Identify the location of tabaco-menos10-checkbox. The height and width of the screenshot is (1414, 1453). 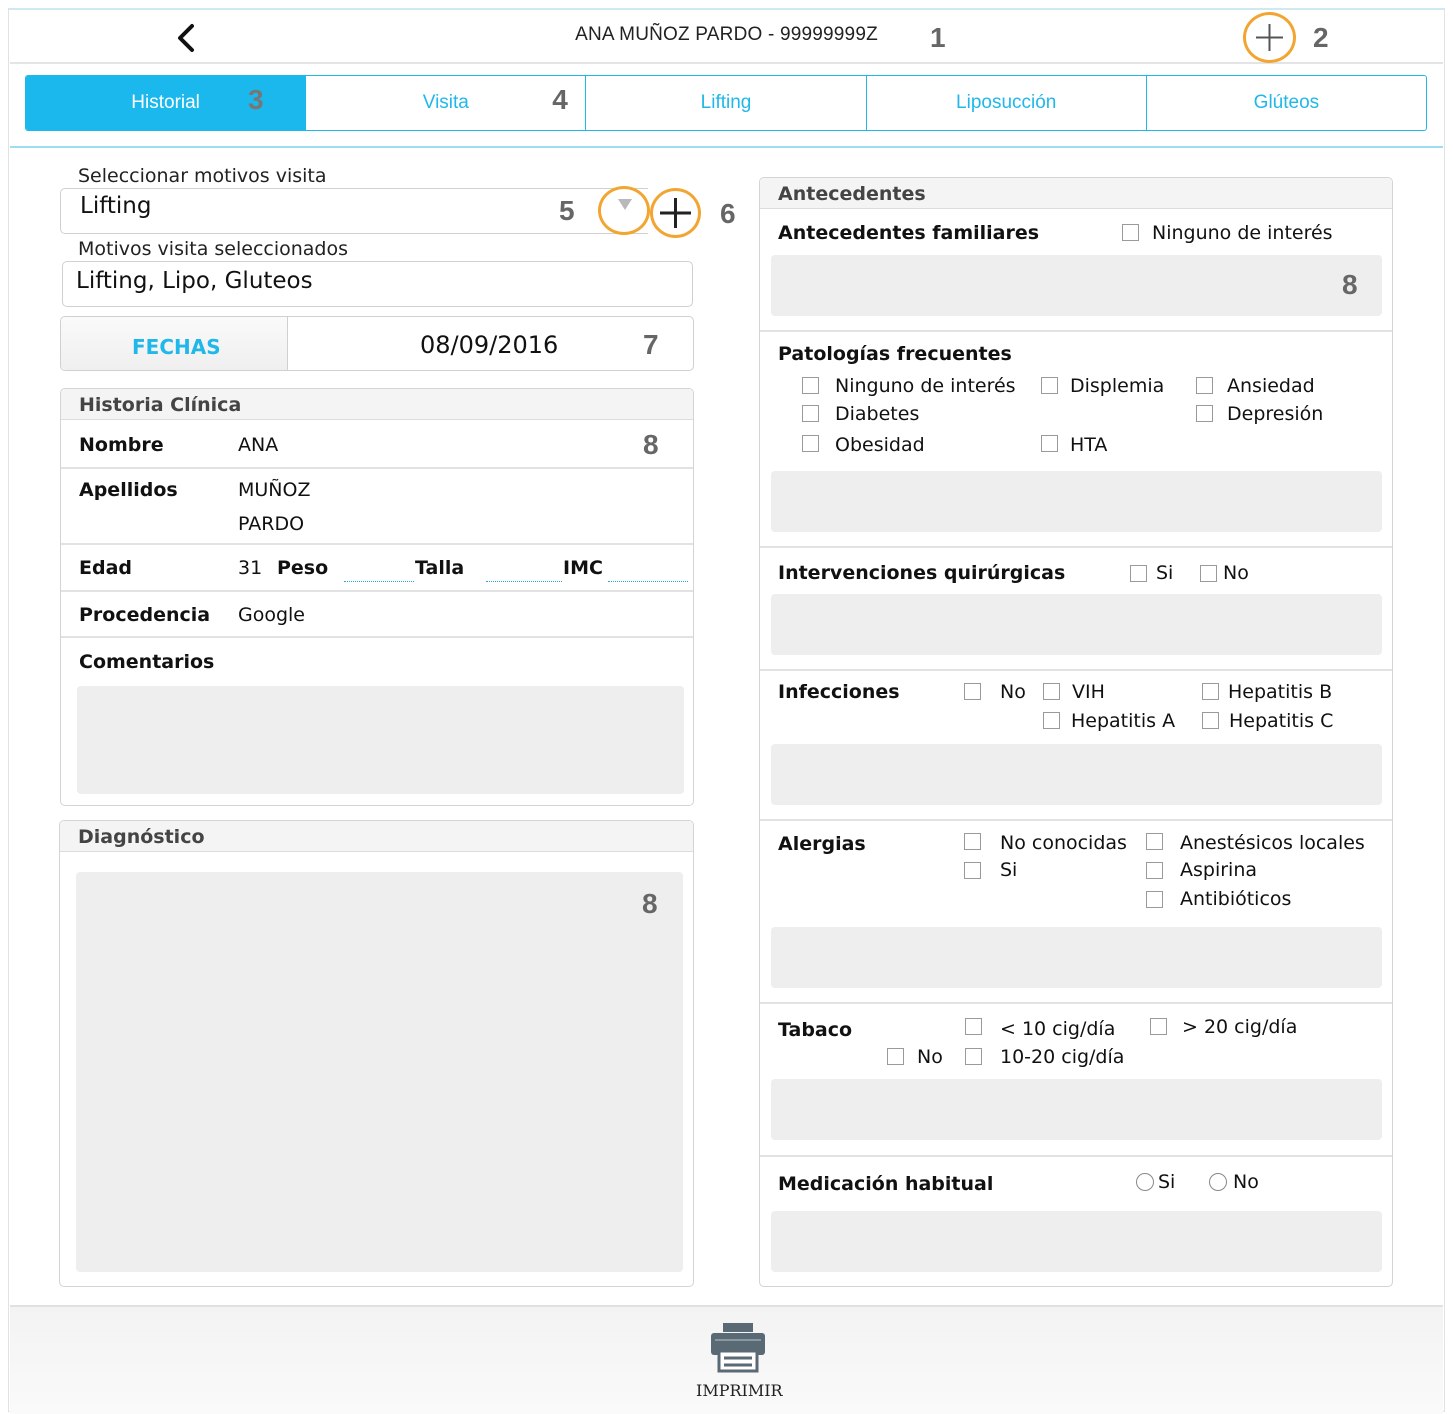
(973, 1026).